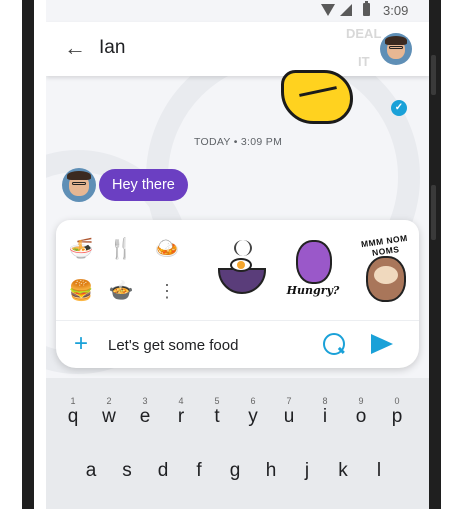 This screenshot has width=459, height=509. What do you see at coordinates (346, 10) in the screenshot?
I see `signal-icon` at bounding box center [346, 10].